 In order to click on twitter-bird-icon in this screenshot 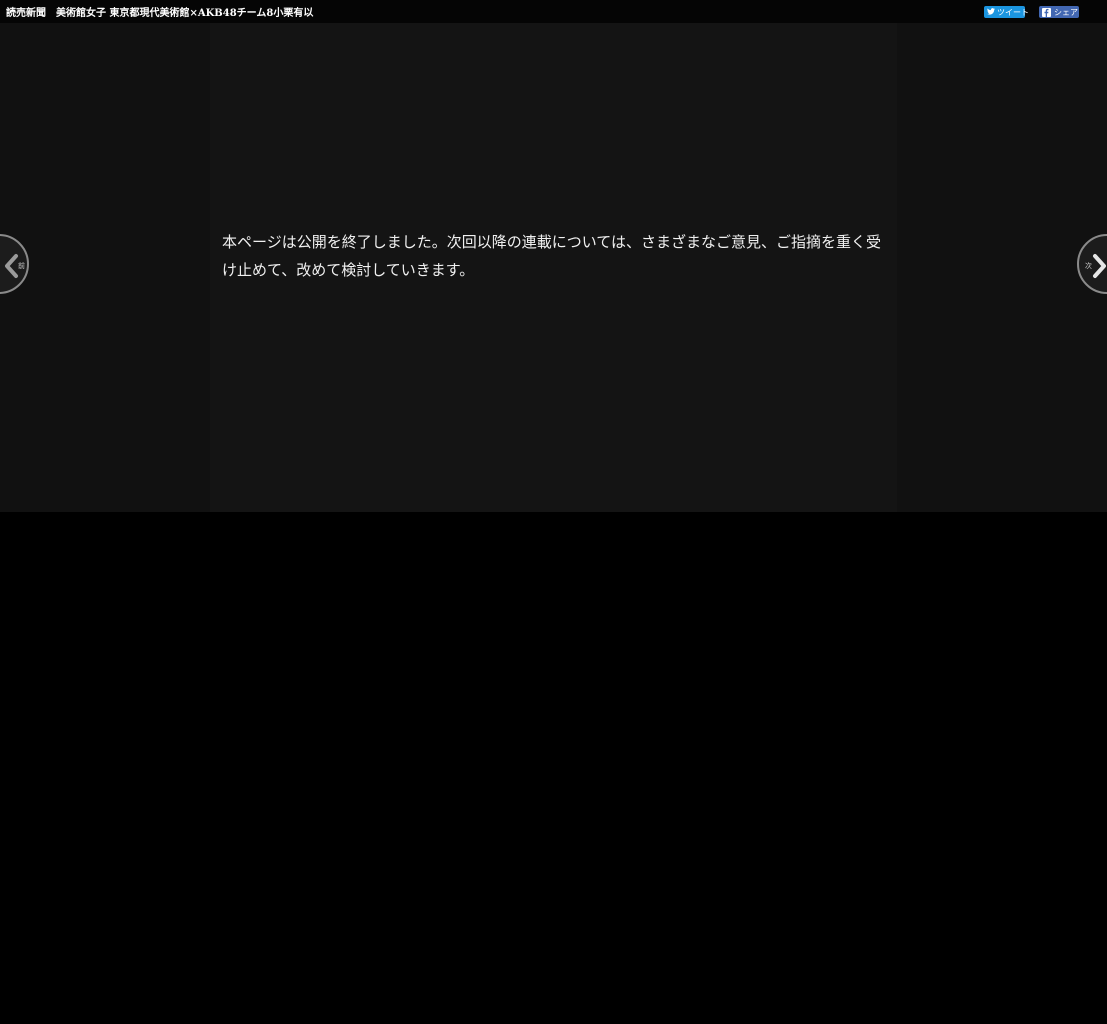, I will do `click(991, 12)`.